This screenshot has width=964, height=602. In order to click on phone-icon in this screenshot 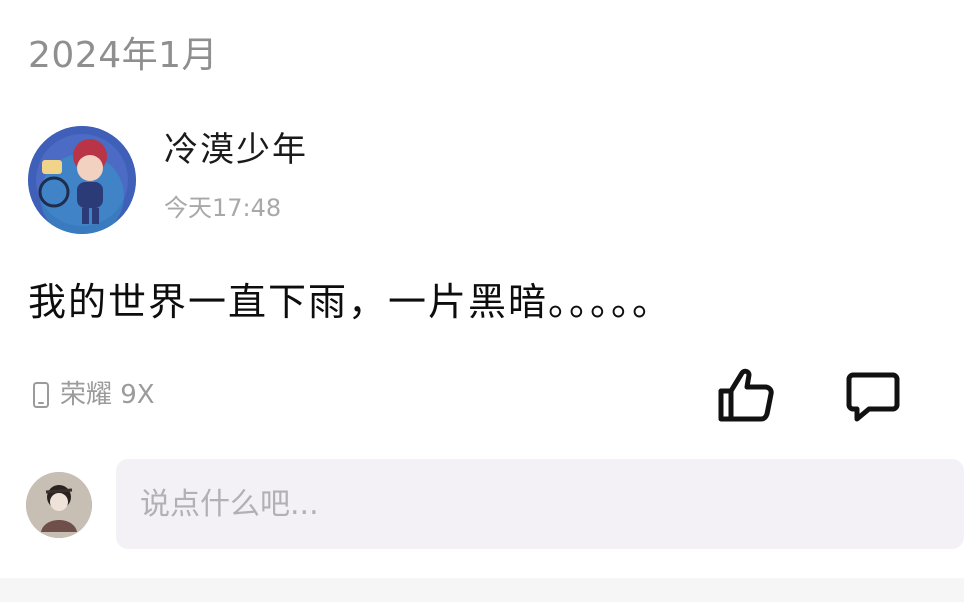, I will do `click(41, 395)`.